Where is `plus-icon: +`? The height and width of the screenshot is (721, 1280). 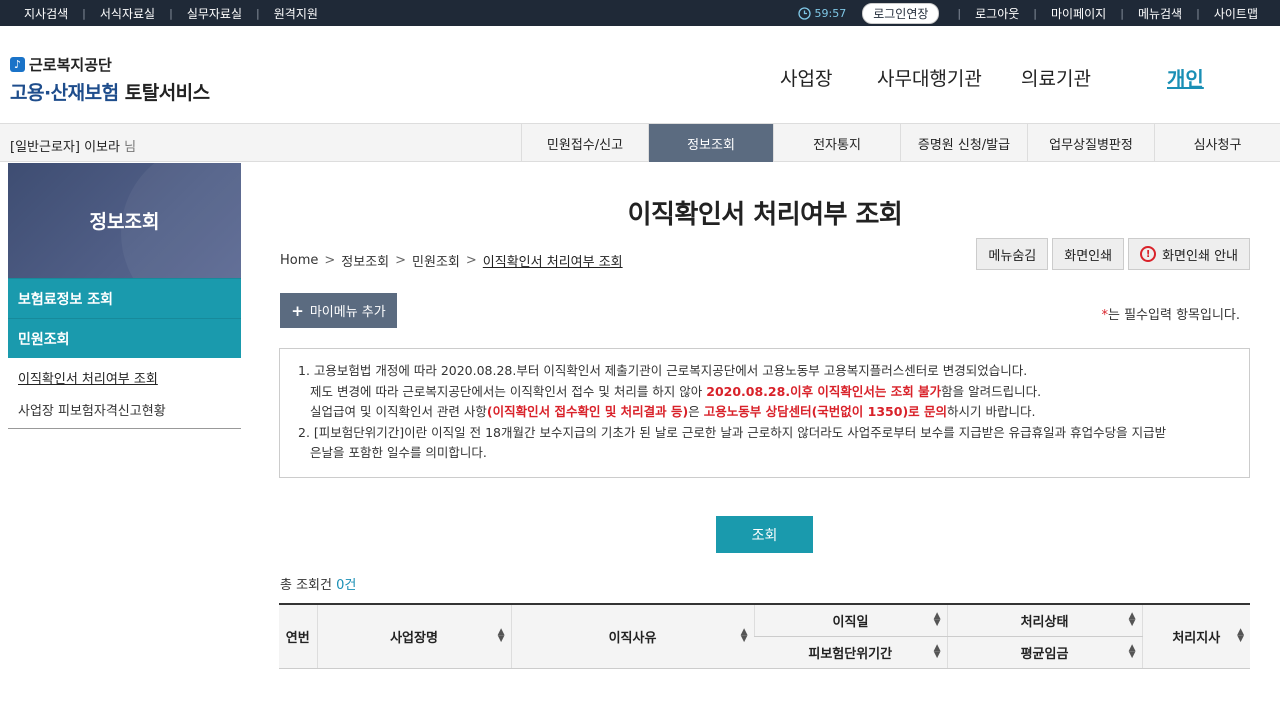
plus-icon: + is located at coordinates (297, 311).